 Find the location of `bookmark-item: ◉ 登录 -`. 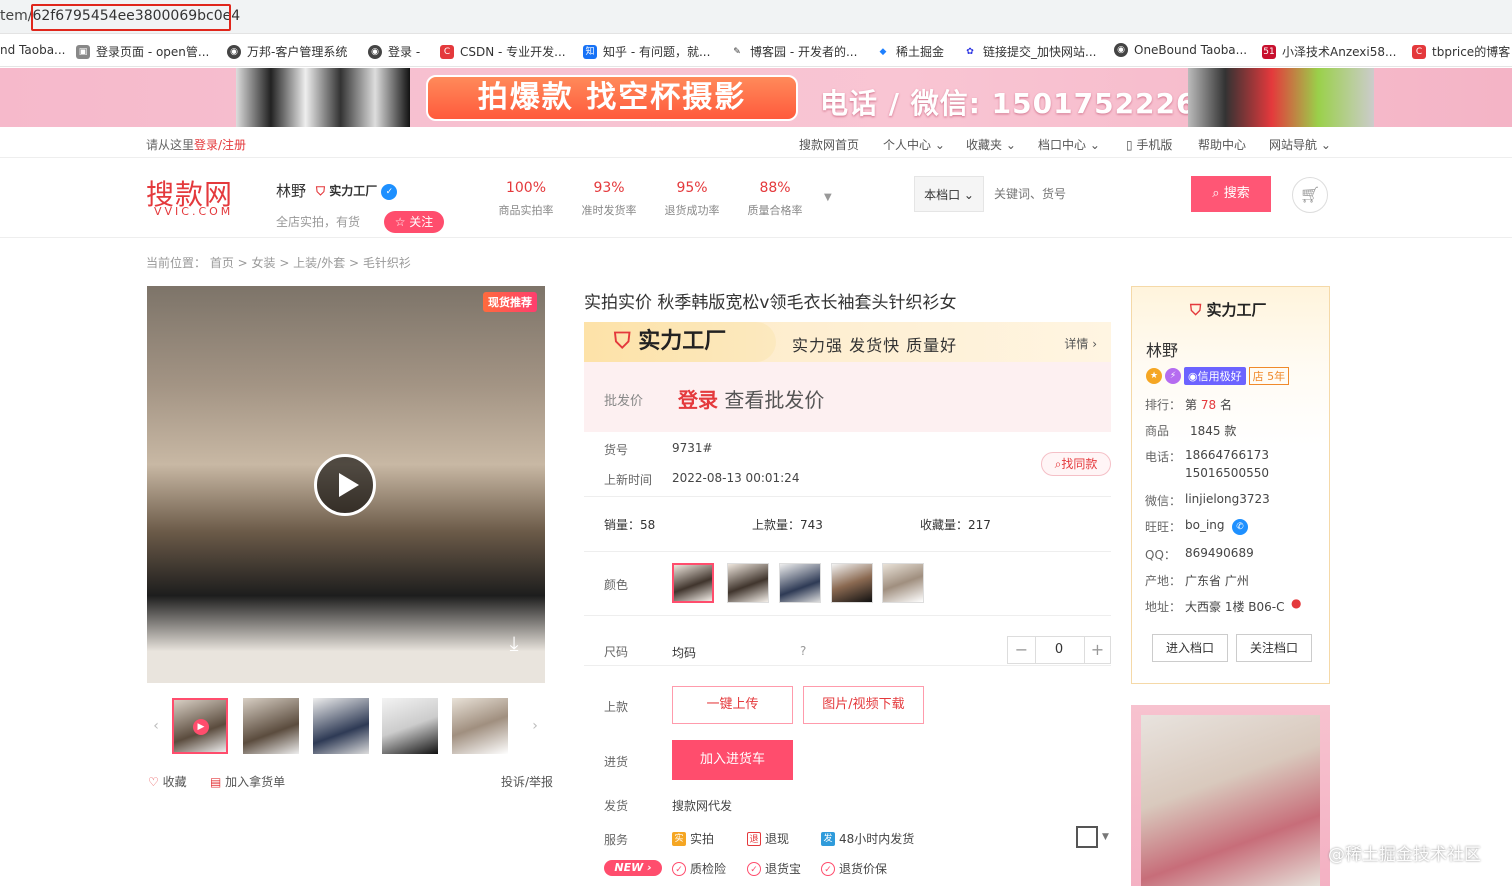

bookmark-item: ◉ 登录 - is located at coordinates (394, 51).